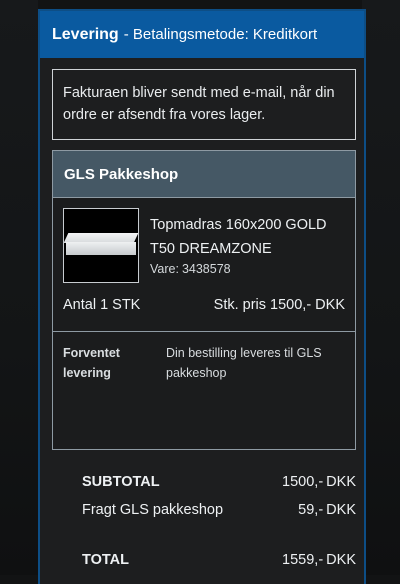 The width and height of the screenshot is (400, 584). Describe the element at coordinates (204, 174) in the screenshot. I see `shipping-method-title: GLS Pakkeshop` at that location.